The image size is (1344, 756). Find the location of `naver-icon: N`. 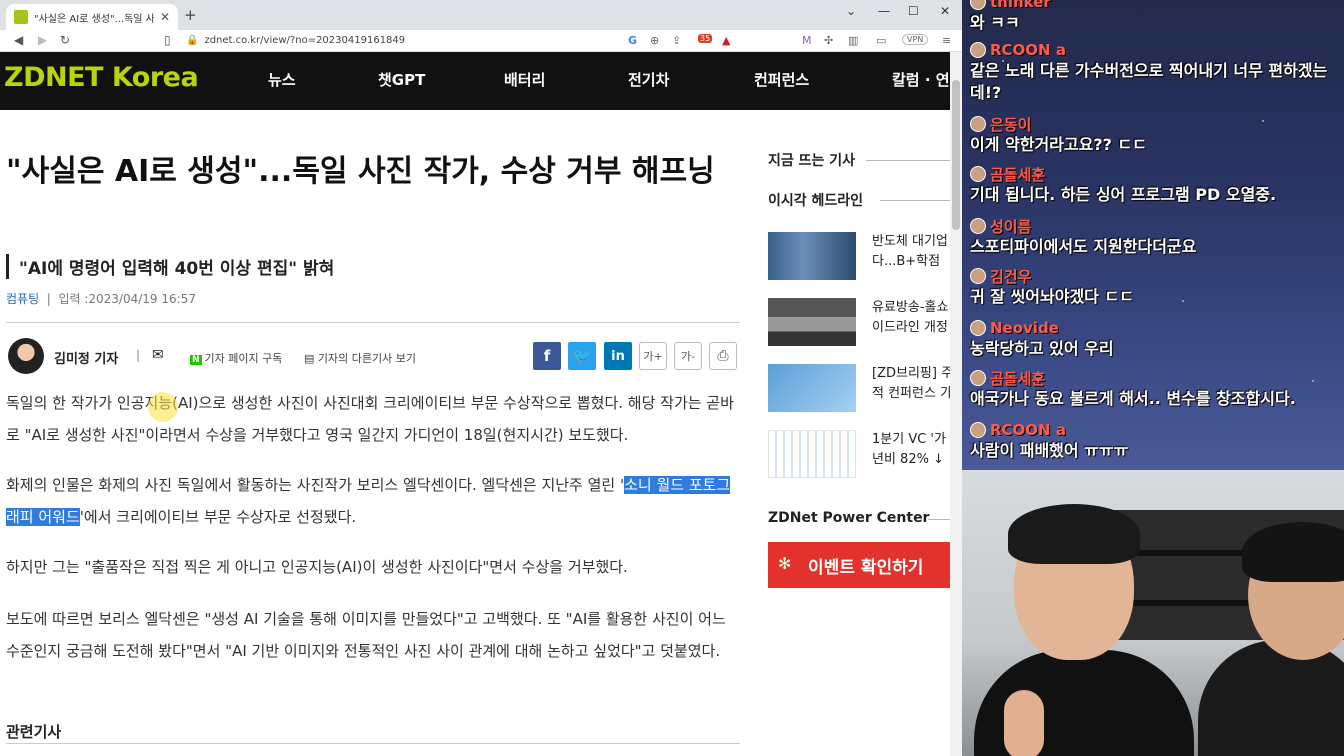

naver-icon: N is located at coordinates (196, 360).